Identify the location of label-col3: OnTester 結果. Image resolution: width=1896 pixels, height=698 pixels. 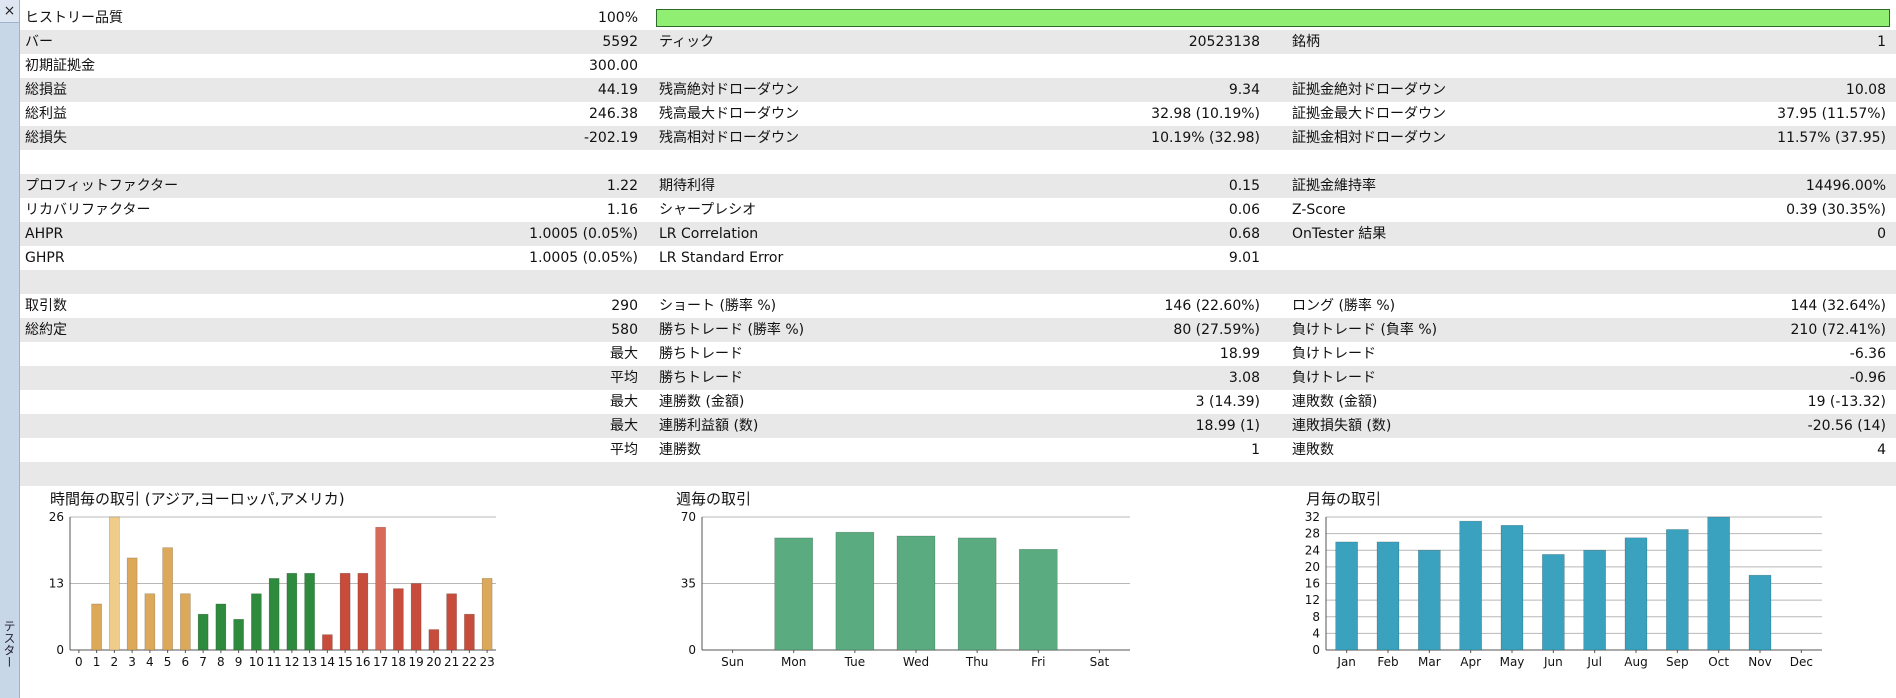
(1339, 234).